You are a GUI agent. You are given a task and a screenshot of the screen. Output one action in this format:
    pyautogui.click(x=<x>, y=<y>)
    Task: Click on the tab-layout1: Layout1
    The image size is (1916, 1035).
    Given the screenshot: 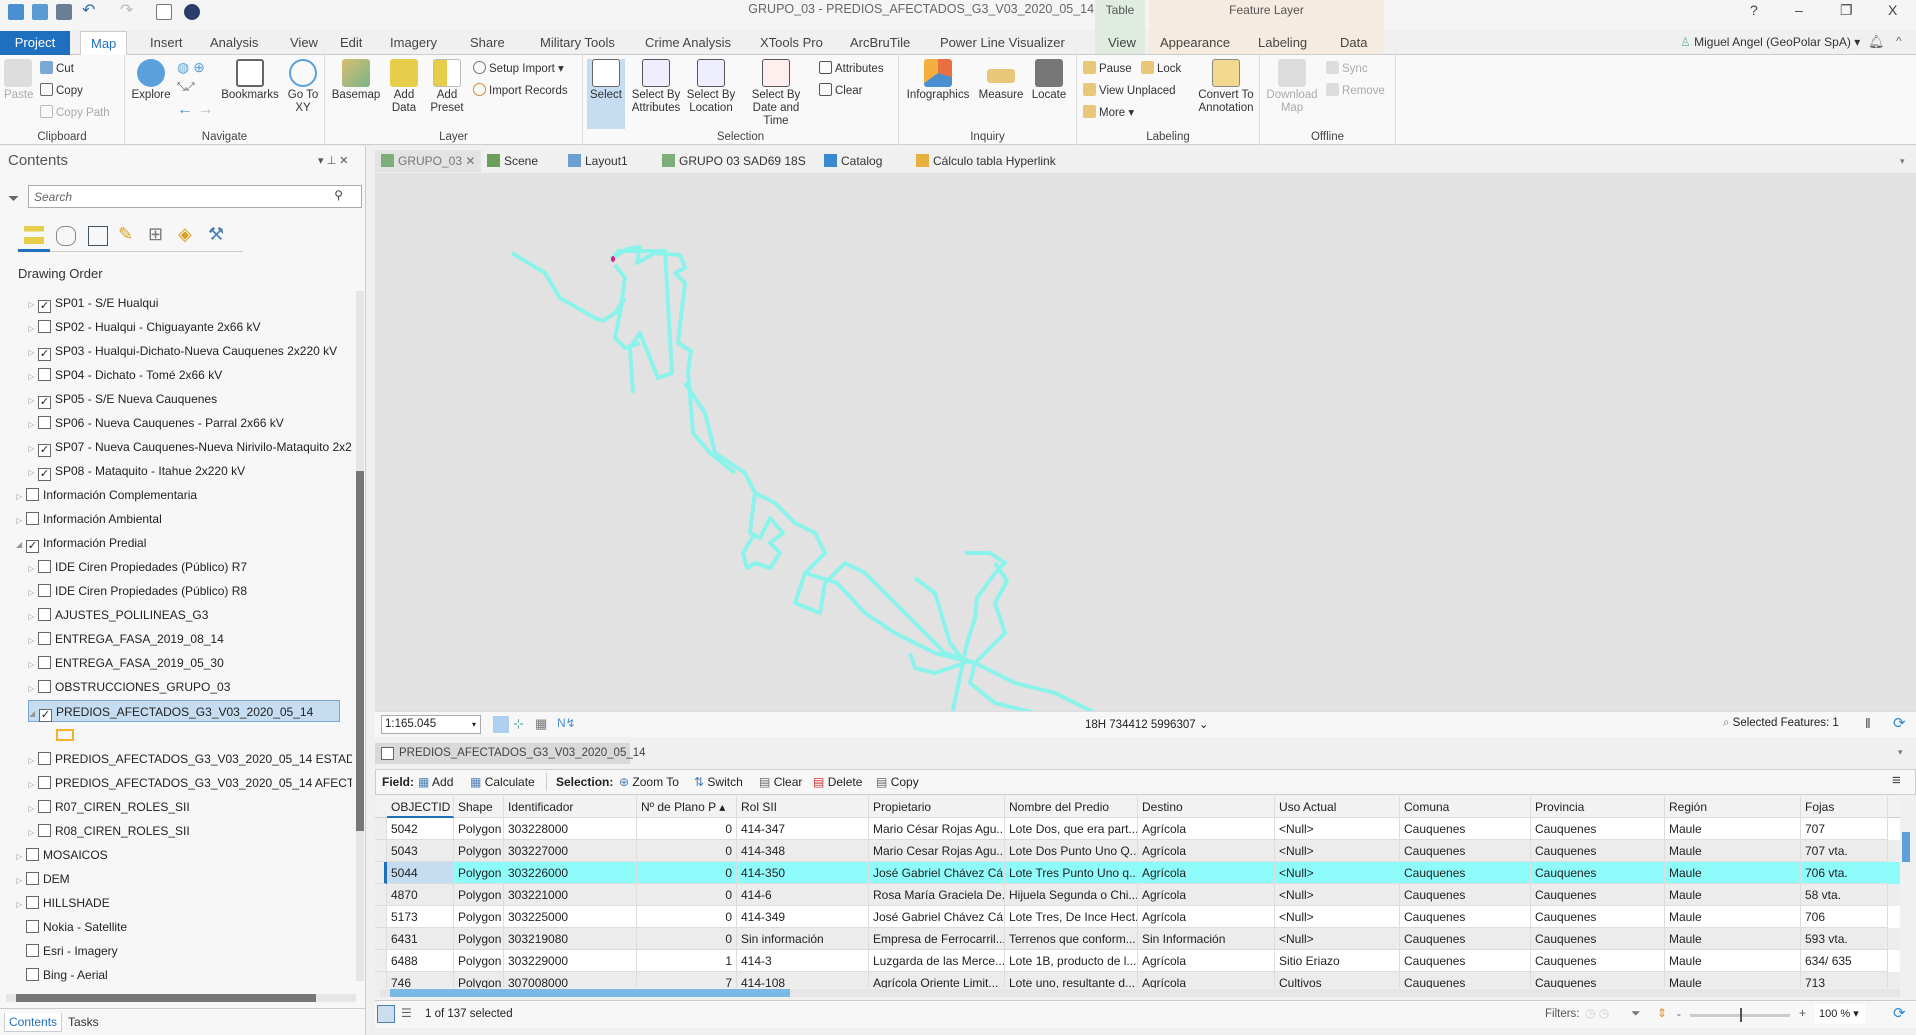 What is the action you would take?
    pyautogui.click(x=598, y=161)
    